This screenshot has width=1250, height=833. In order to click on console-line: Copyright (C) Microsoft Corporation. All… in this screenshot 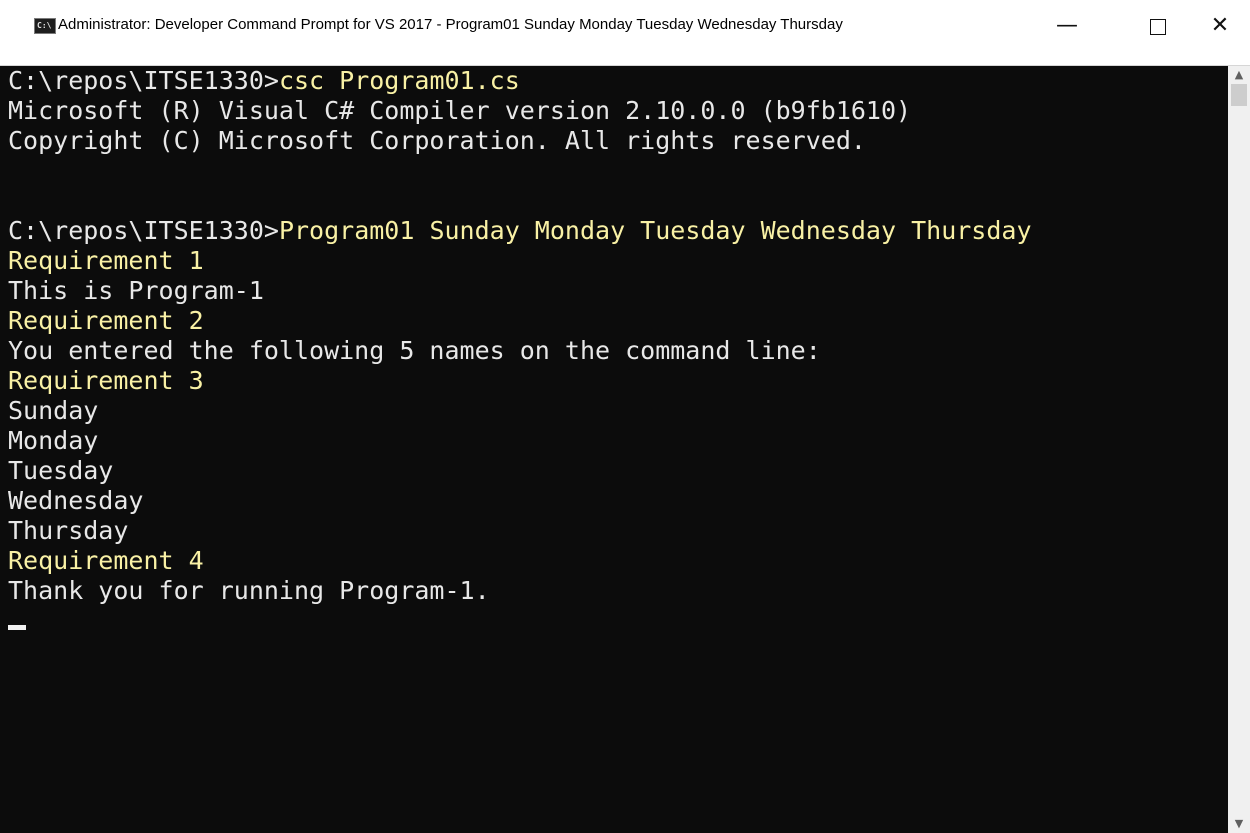, I will do `click(437, 140)`.